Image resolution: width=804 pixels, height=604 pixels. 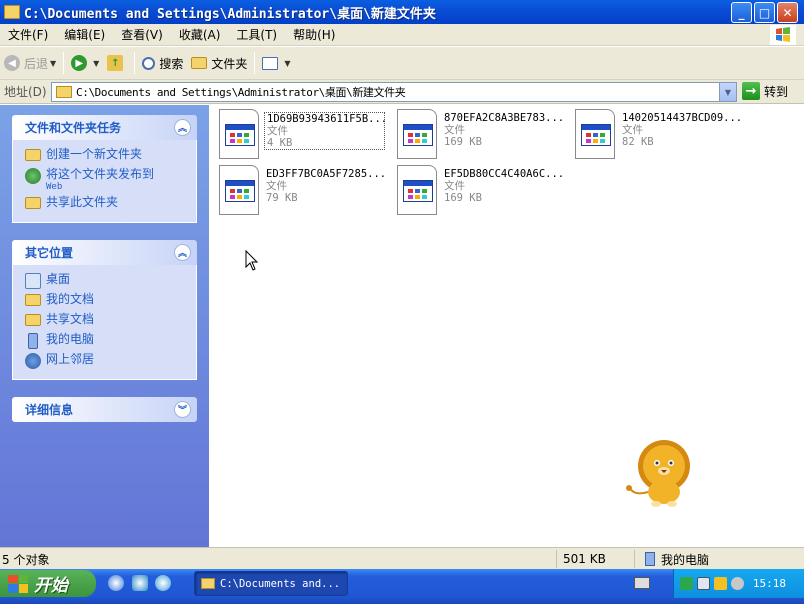 I want to click on media-player-icon, so click(x=163, y=583).